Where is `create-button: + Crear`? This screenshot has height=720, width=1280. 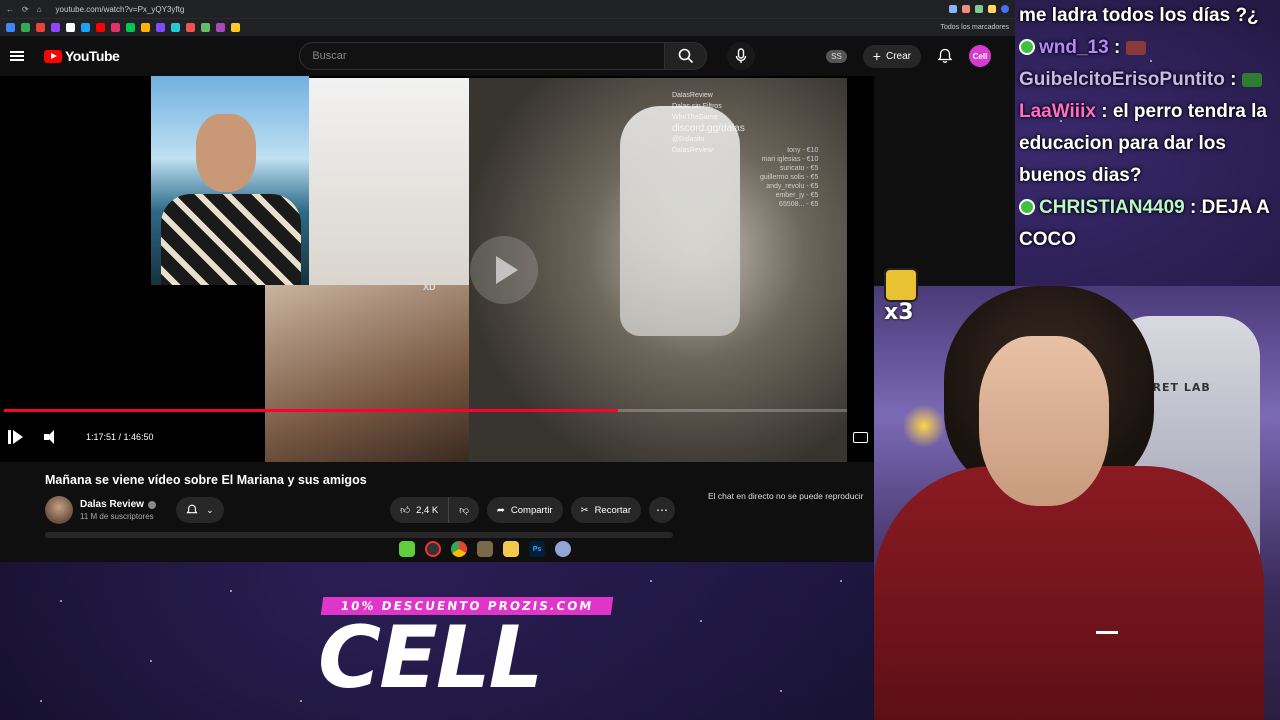
create-button: + Crear is located at coordinates (891, 56).